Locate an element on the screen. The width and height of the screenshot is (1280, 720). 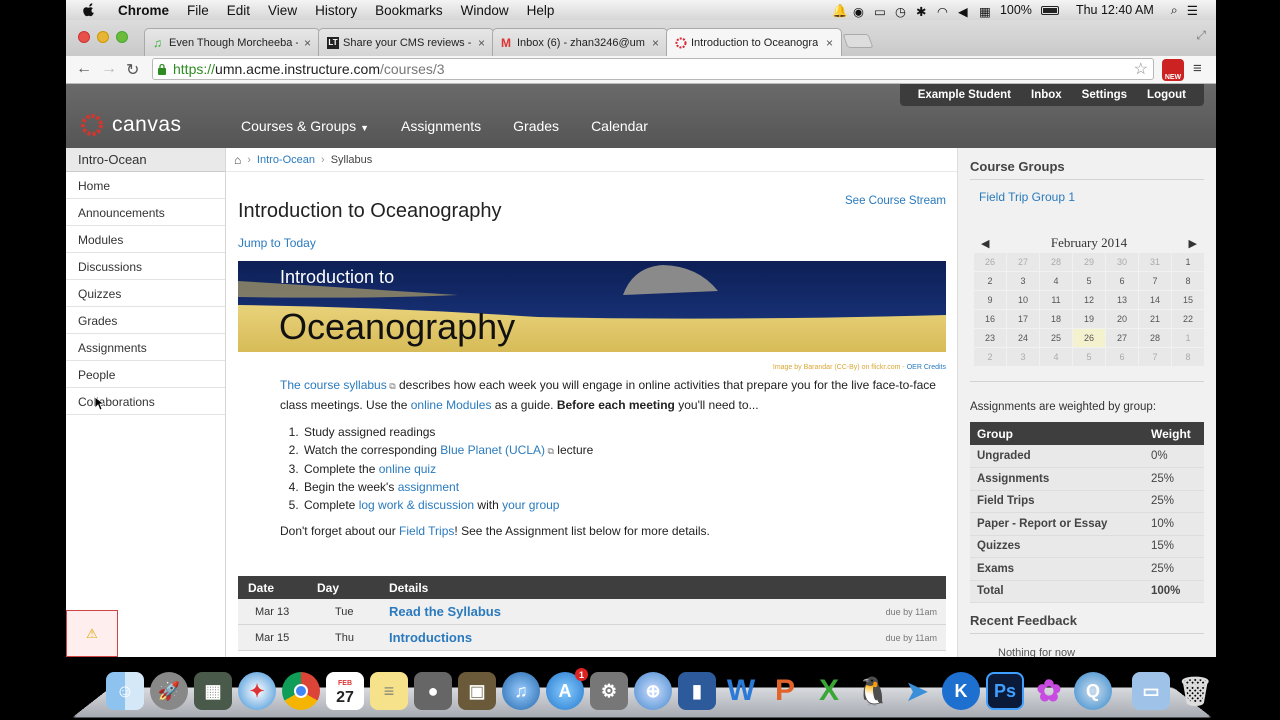
calendar-day: 7 is located at coordinates (1155, 281).